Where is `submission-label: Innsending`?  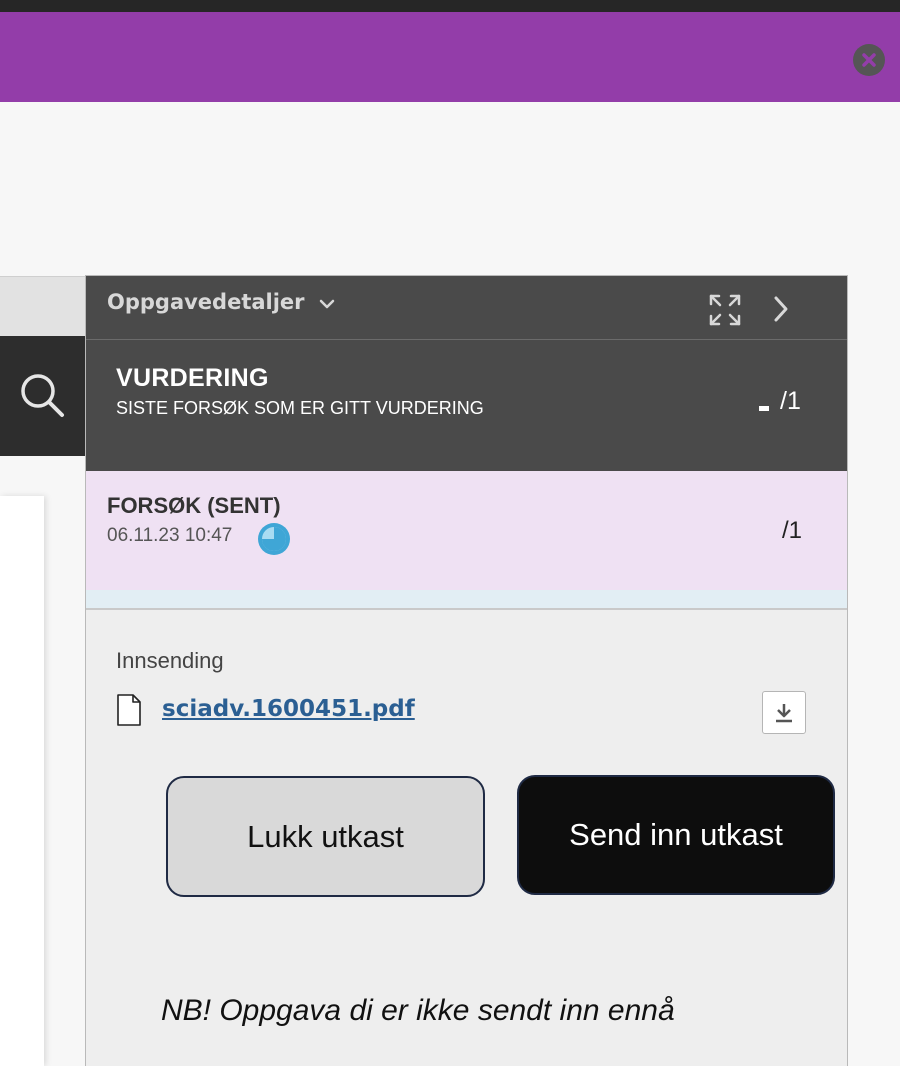 submission-label: Innsending is located at coordinates (170, 660).